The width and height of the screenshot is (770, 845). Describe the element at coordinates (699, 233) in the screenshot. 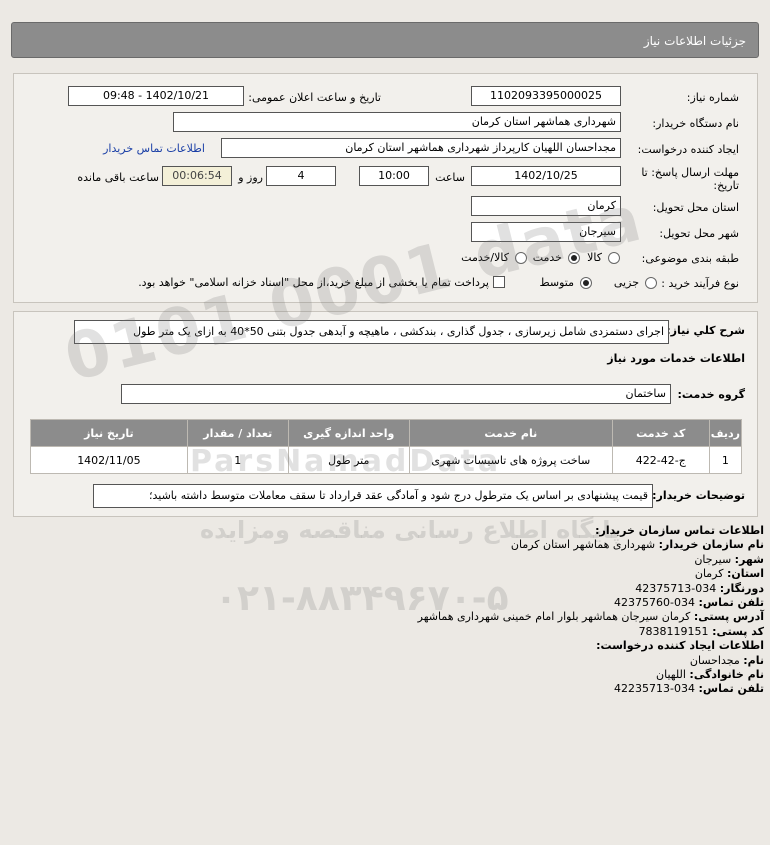

I see `city-label: شهر محل تحویل:` at that location.